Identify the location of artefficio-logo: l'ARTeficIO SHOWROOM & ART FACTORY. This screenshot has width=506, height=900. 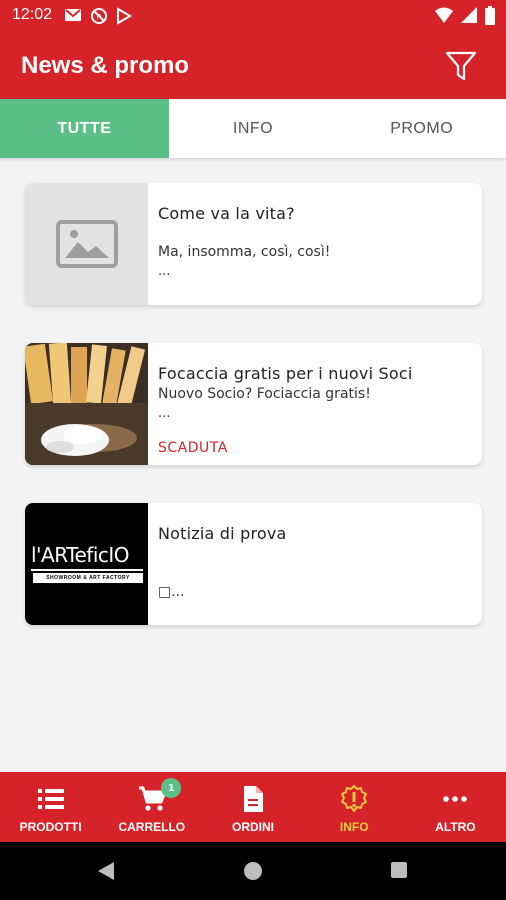
(86, 564).